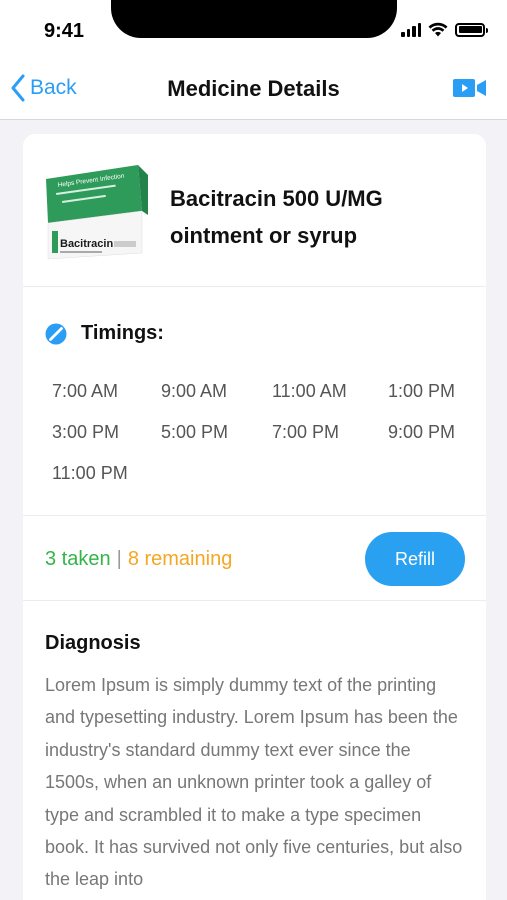 The image size is (507, 900). Describe the element at coordinates (64, 31) in the screenshot. I see `status-time: 9:41` at that location.